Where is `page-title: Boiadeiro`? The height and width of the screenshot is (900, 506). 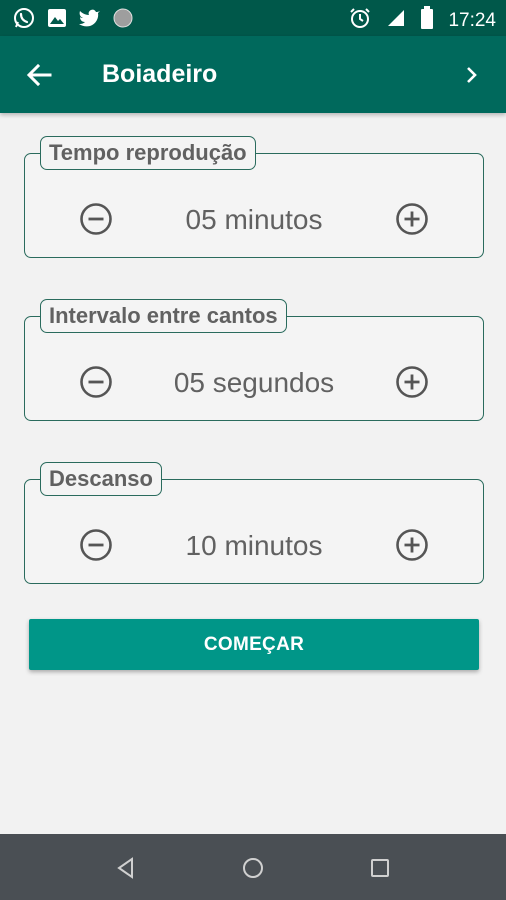
page-title: Boiadeiro is located at coordinates (160, 74).